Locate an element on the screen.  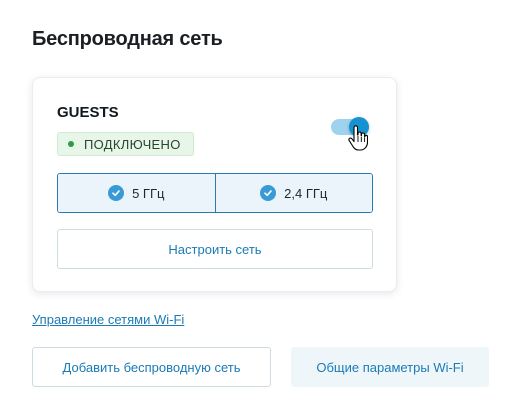
band-2-4ghz: 2,4 ГГц is located at coordinates (293, 193).